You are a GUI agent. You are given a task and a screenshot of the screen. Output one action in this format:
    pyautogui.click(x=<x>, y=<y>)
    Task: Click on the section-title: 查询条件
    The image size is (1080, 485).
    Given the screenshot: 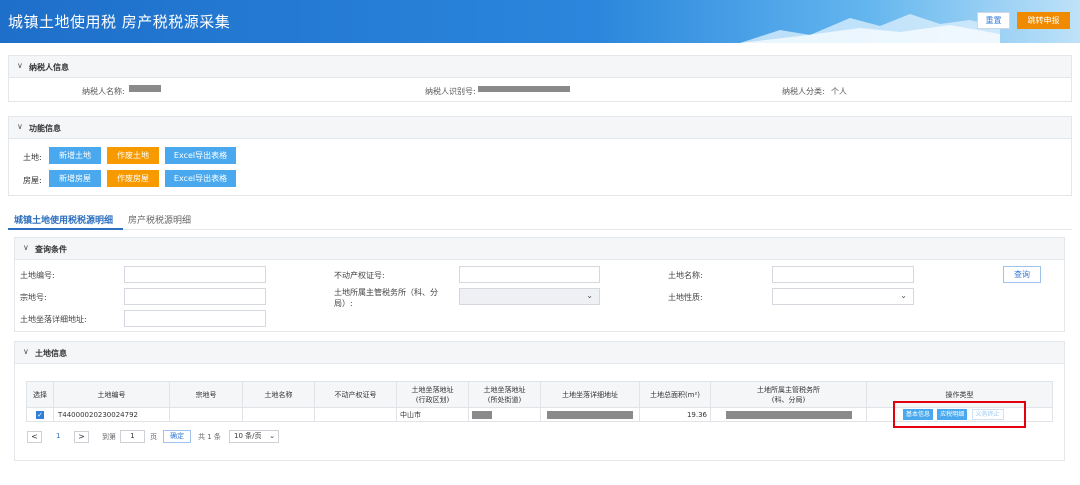 What is the action you would take?
    pyautogui.click(x=51, y=249)
    